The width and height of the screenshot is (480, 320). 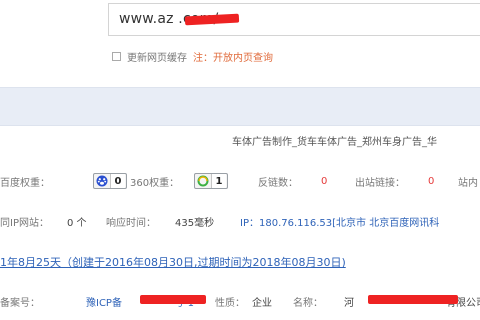 I want to click on weights-row: 百度权重： 0 360权重： 1 反链数： 0 出站链接： 0 站内, so click(x=240, y=181).